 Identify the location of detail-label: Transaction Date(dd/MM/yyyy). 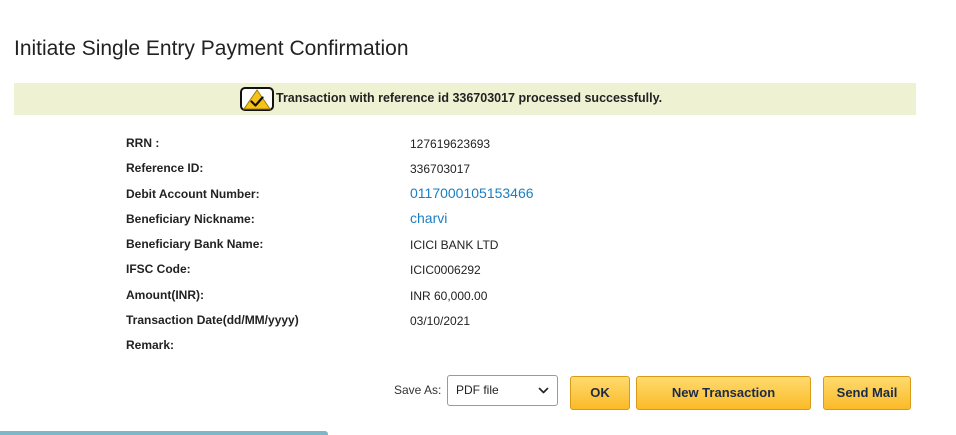
(212, 320).